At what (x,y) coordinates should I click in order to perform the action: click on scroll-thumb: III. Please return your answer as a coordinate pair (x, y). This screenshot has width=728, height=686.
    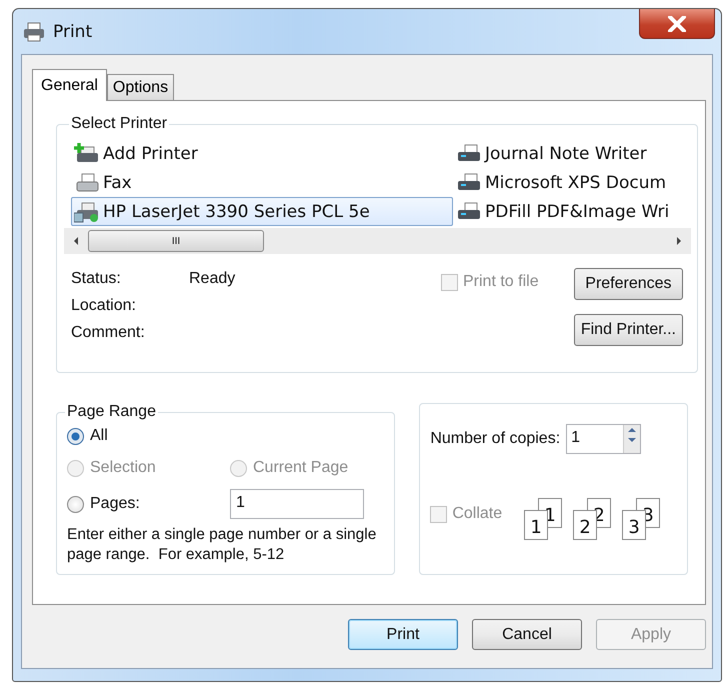
    Looking at the image, I should click on (176, 241).